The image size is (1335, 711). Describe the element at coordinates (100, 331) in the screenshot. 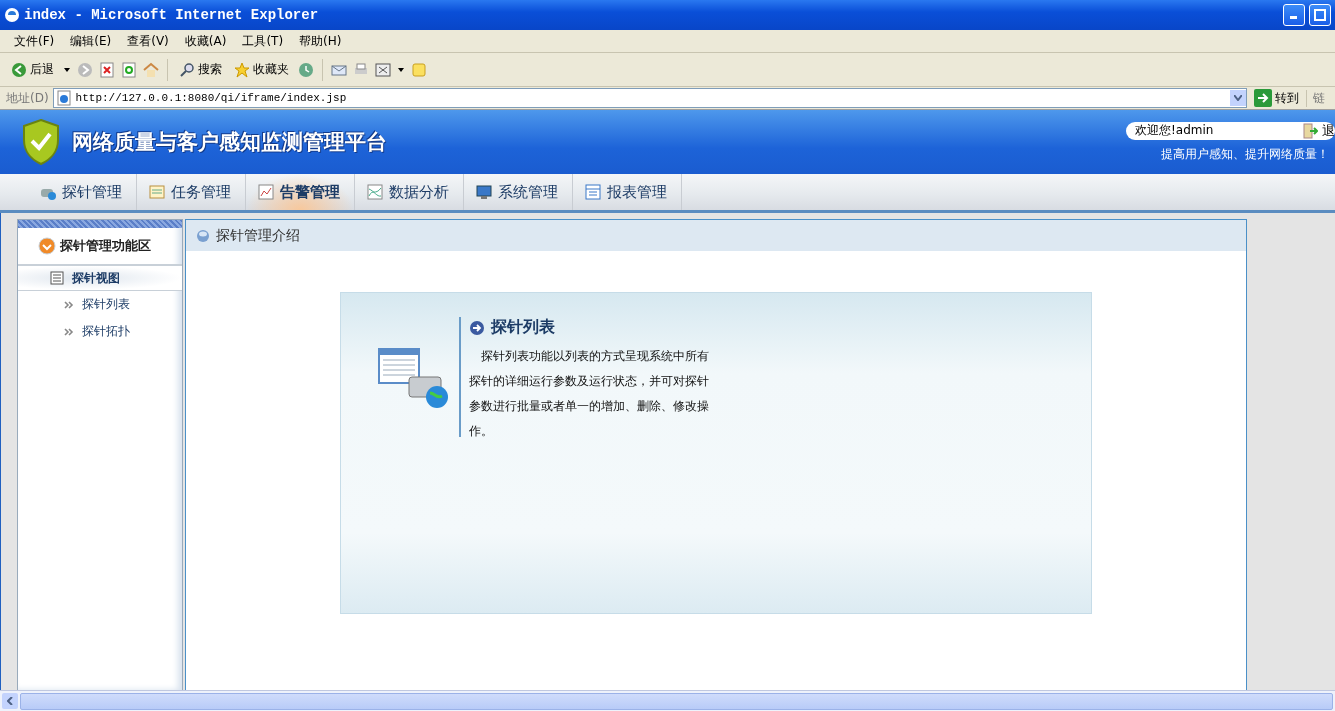

I see `sidebar-item: 探针拓扑` at that location.